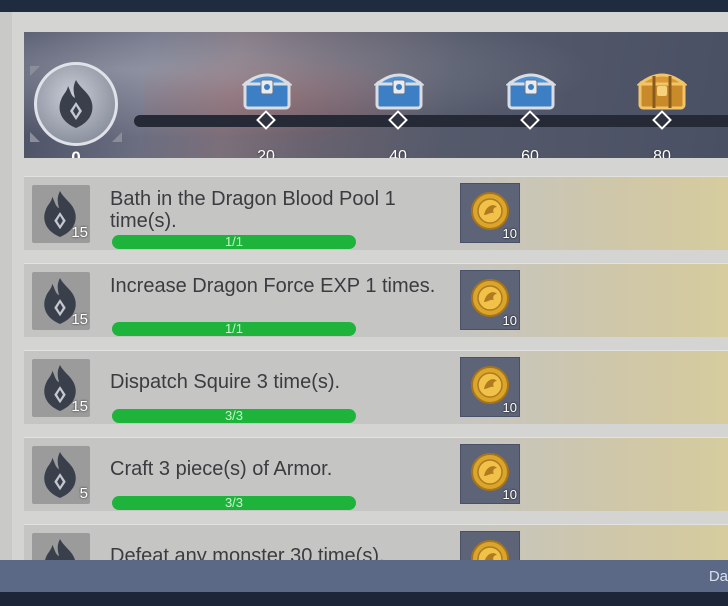 The width and height of the screenshot is (728, 606). I want to click on task-row: 15 Dispatch Squire 3 time(s). 3/3 10, so click(376, 387).